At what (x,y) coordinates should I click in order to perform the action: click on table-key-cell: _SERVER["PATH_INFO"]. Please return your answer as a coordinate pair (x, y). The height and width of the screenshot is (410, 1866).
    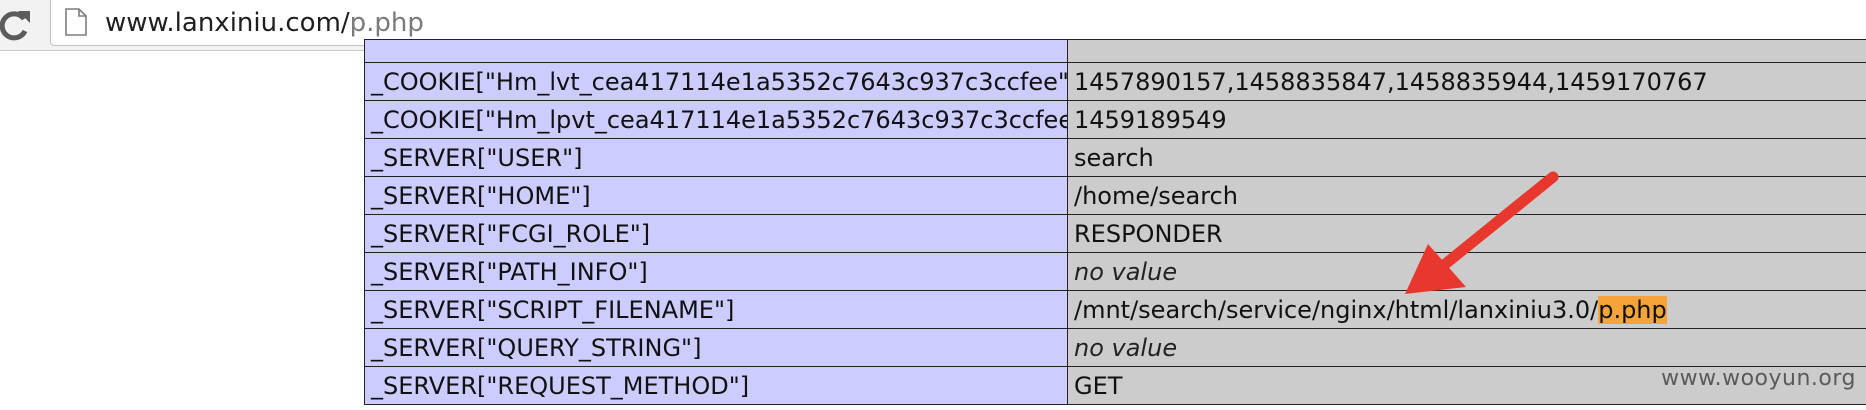
    Looking at the image, I should click on (716, 271).